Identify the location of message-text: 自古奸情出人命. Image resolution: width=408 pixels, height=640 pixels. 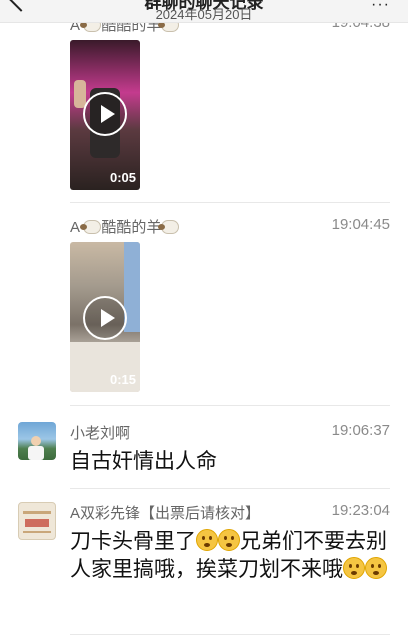
(143, 461).